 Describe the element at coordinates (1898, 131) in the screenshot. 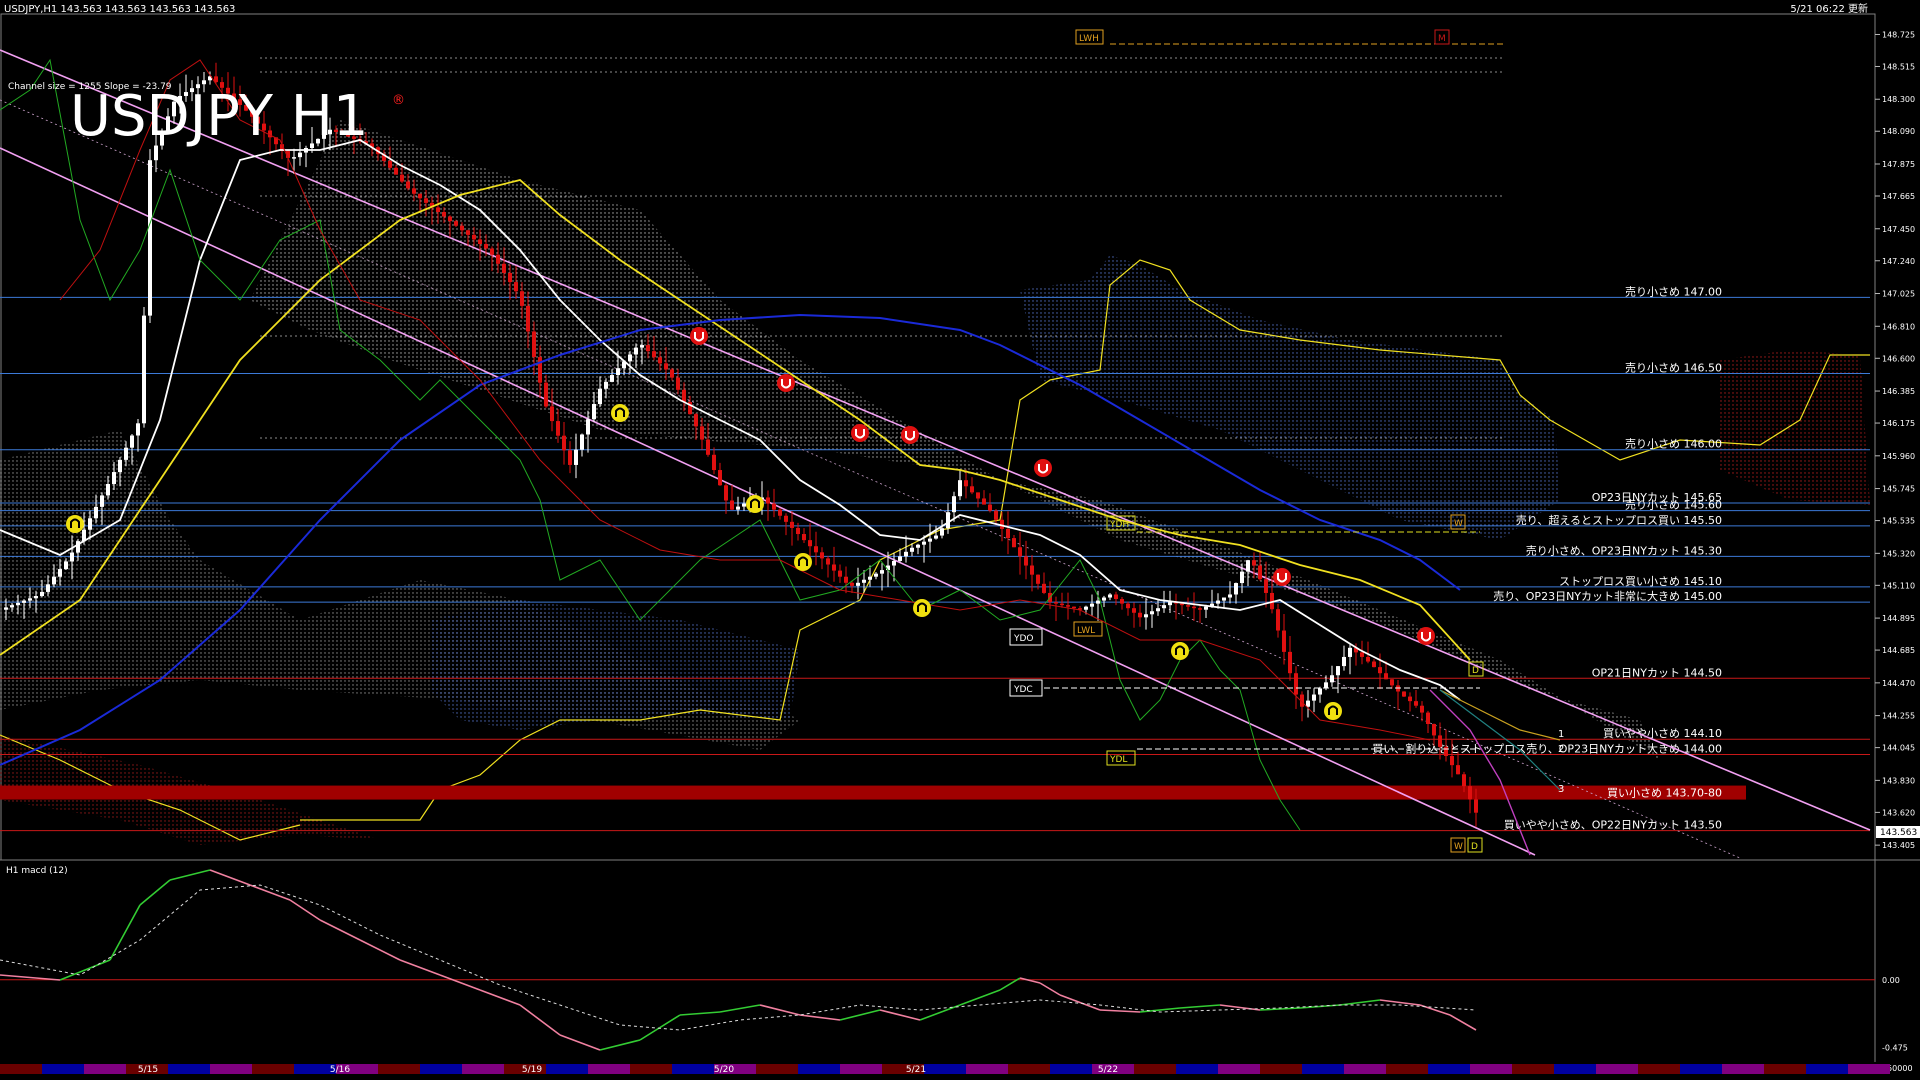

I see `price-tick-label-3: 148.090` at that location.